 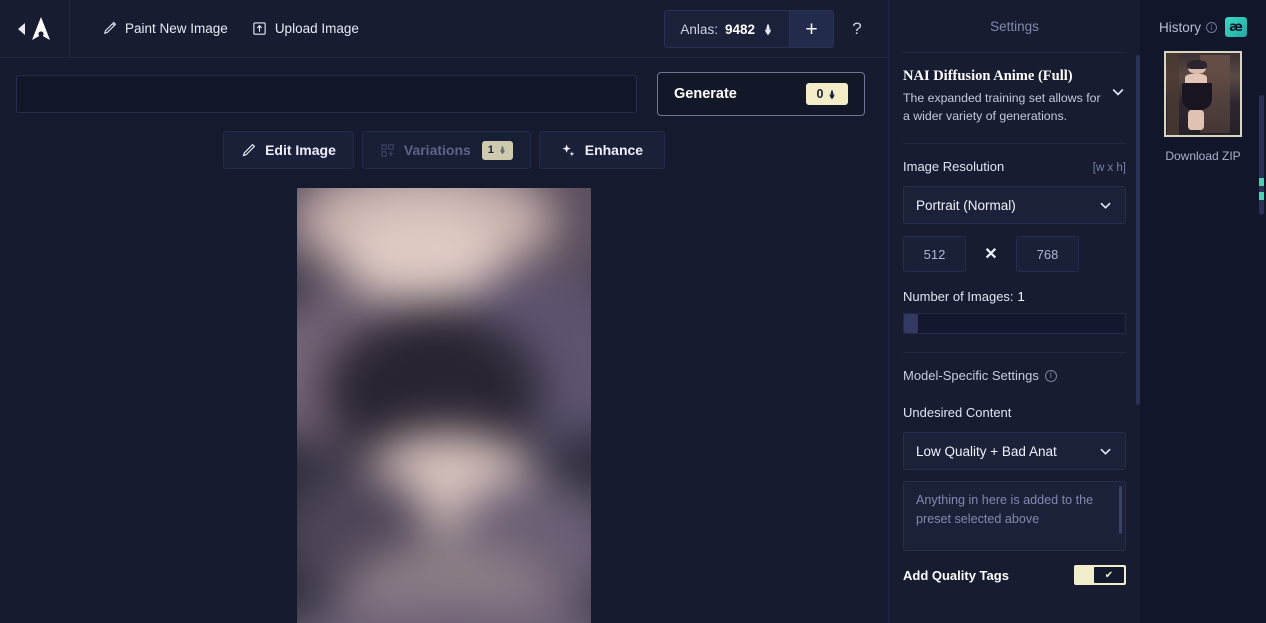 I want to click on undesired-content-preset-select: Low Quality + Bad Anat, so click(x=1014, y=451).